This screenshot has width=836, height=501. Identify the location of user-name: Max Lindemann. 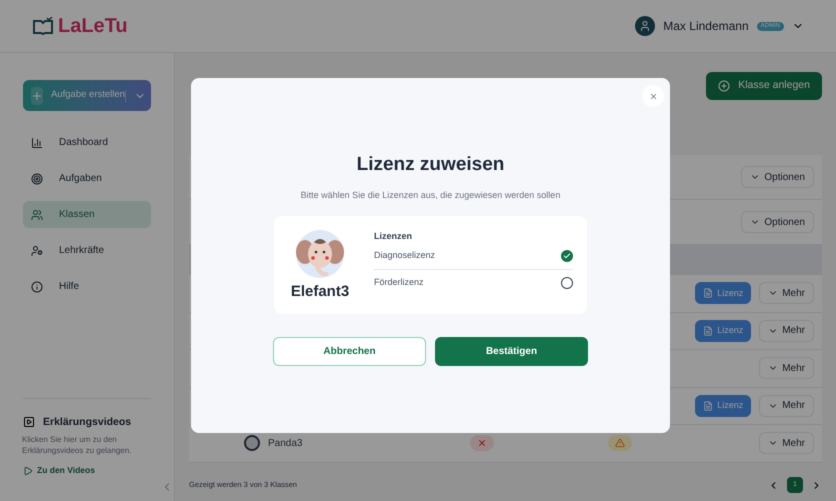
(706, 26).